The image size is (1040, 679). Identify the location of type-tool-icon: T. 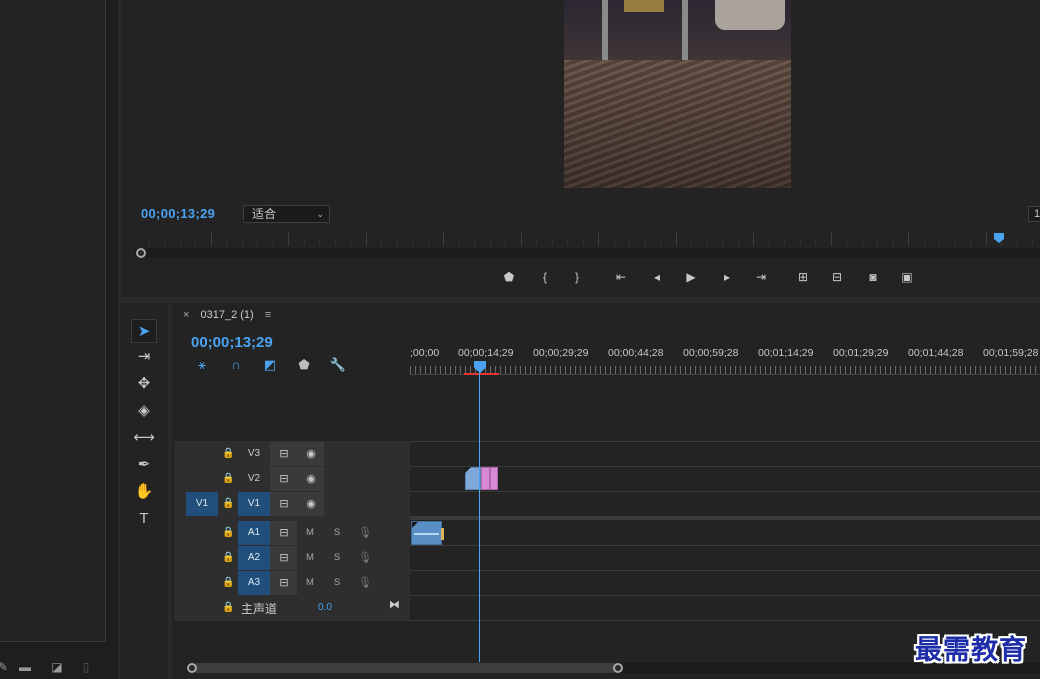
(144, 519).